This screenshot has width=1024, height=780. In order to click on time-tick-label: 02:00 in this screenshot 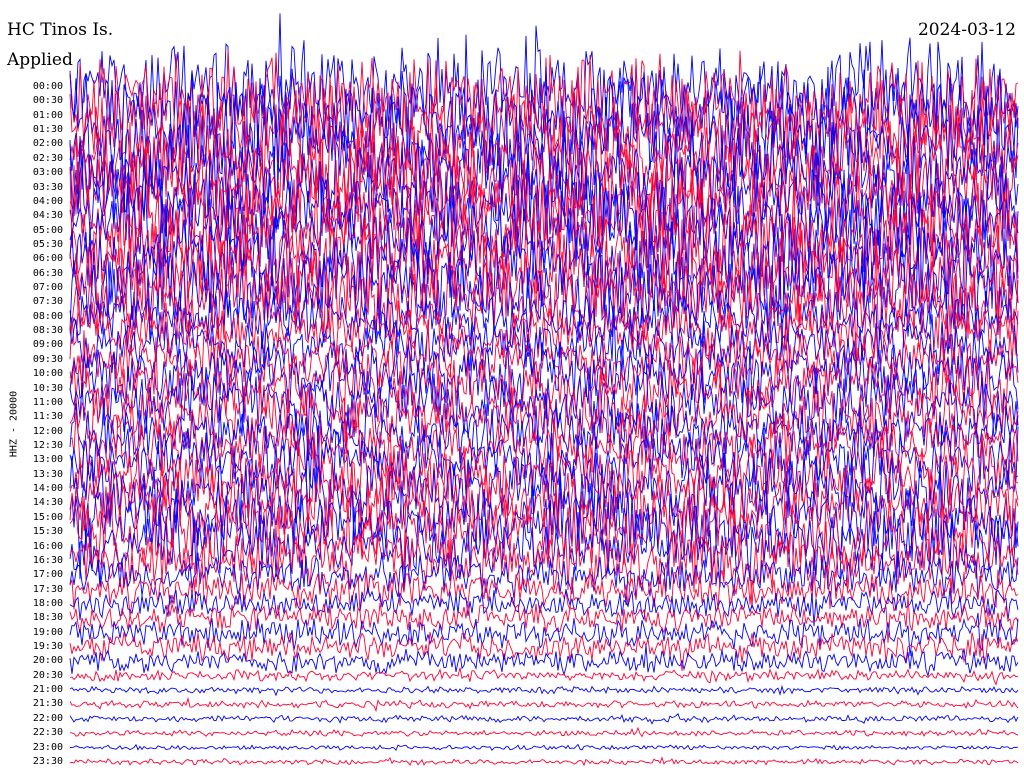, I will do `click(47, 144)`.